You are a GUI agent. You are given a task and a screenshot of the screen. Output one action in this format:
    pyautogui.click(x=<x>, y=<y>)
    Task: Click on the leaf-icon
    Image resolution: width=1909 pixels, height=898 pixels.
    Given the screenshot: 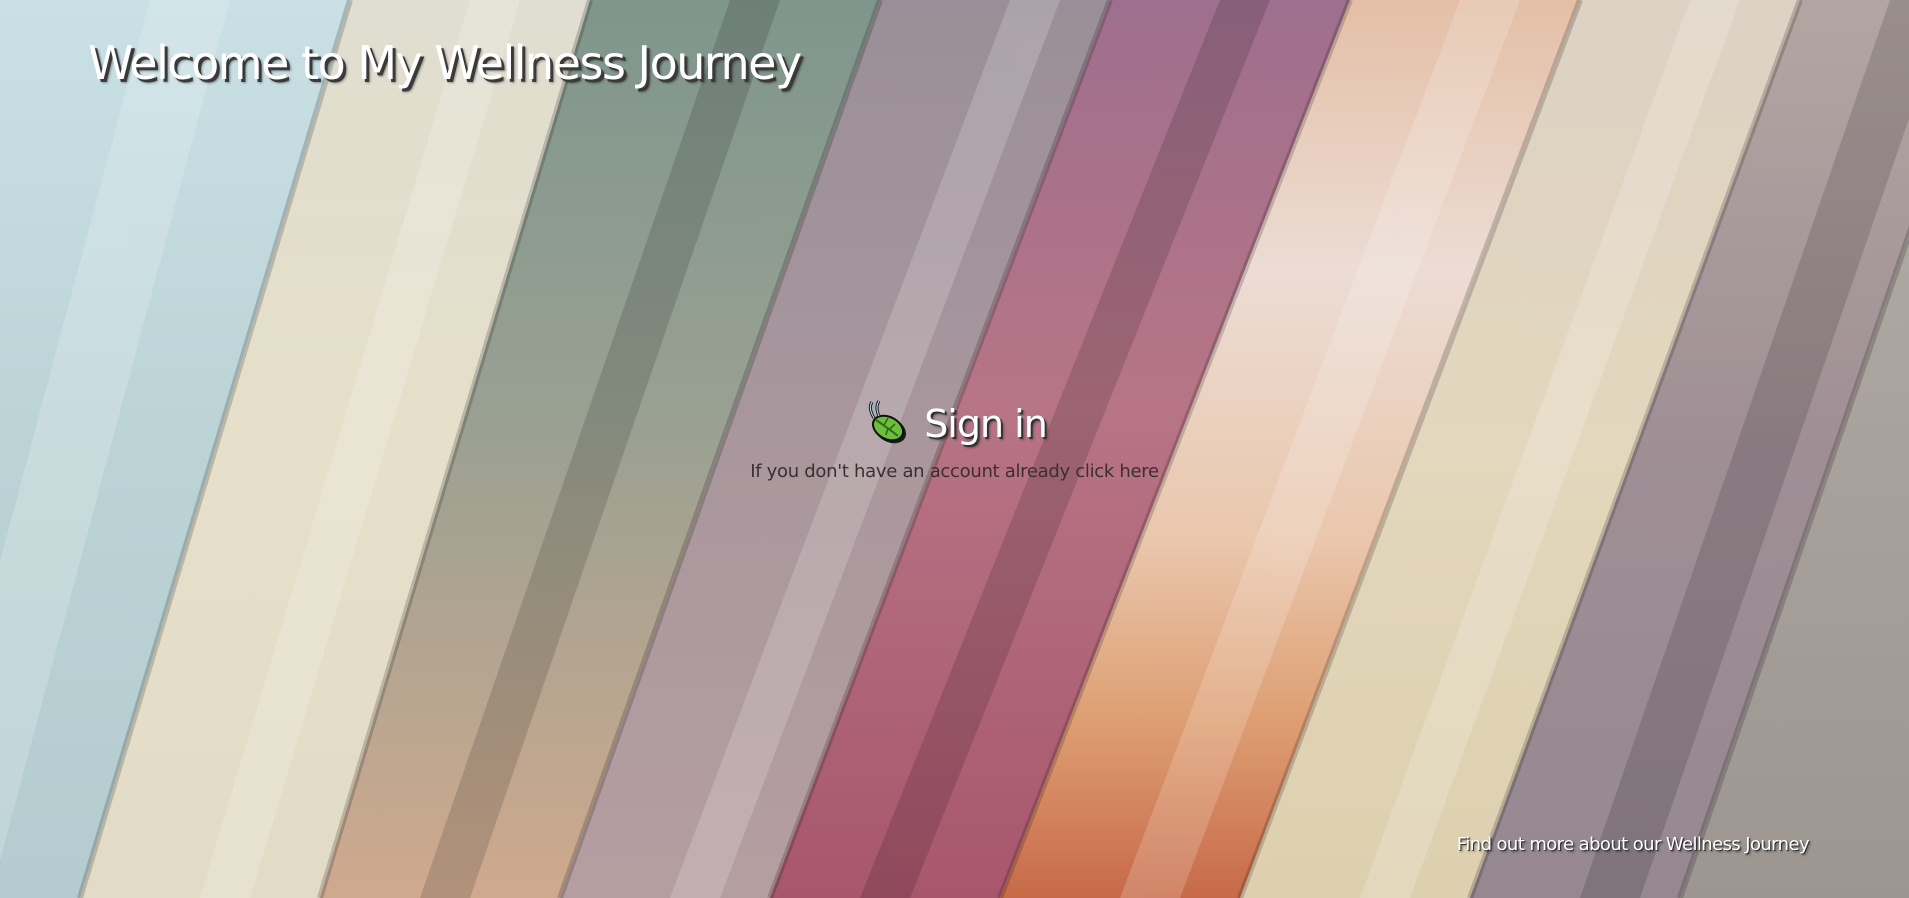 What is the action you would take?
    pyautogui.click(x=888, y=424)
    